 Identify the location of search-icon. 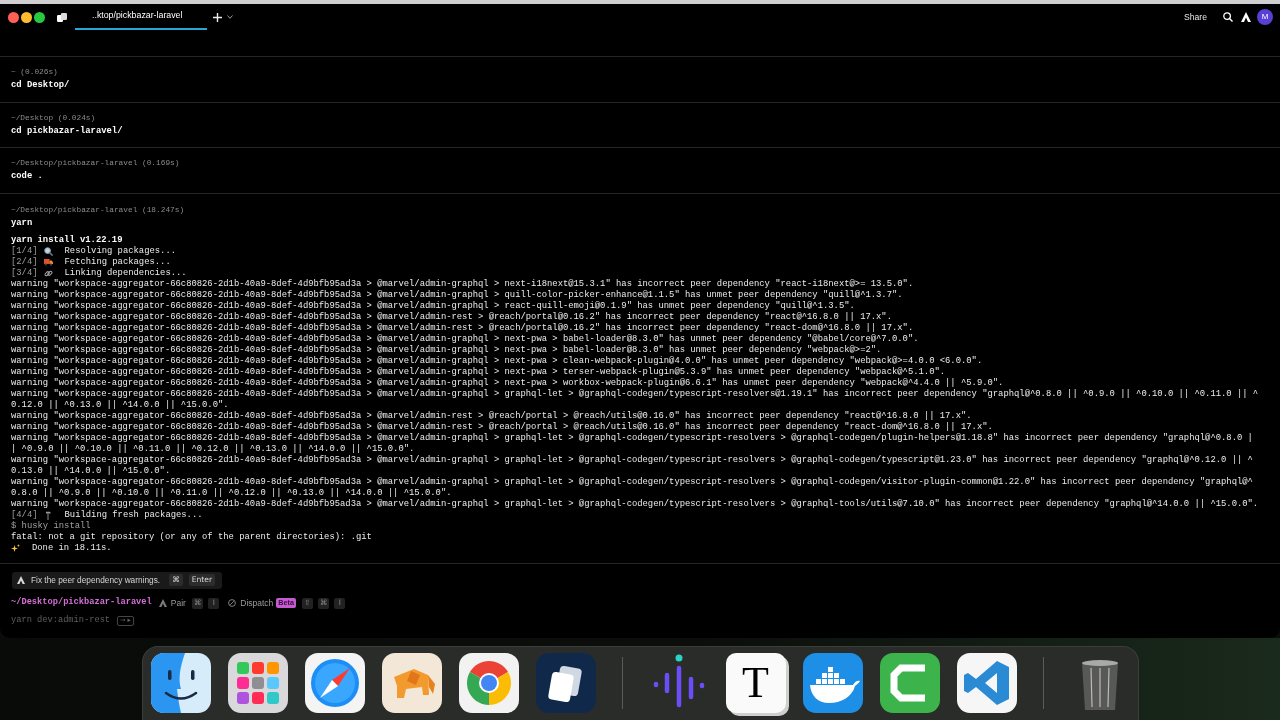
(1228, 17).